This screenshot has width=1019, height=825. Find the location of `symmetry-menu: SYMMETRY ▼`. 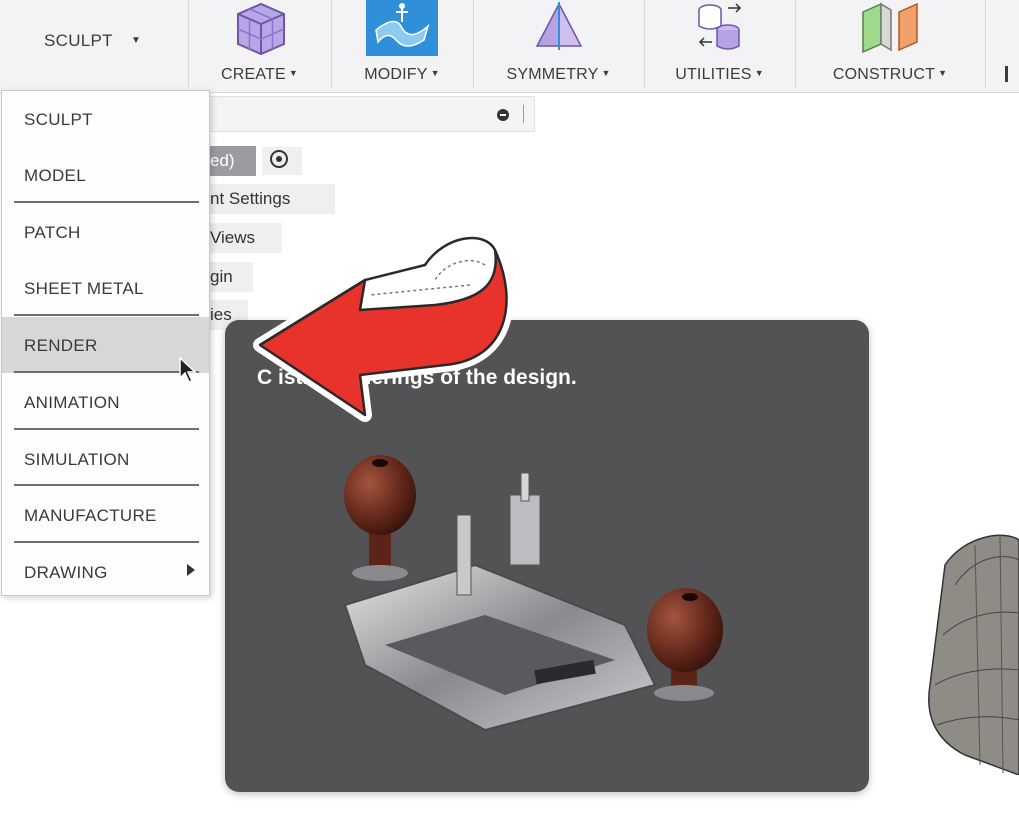

symmetry-menu: SYMMETRY ▼ is located at coordinates (559, 44).